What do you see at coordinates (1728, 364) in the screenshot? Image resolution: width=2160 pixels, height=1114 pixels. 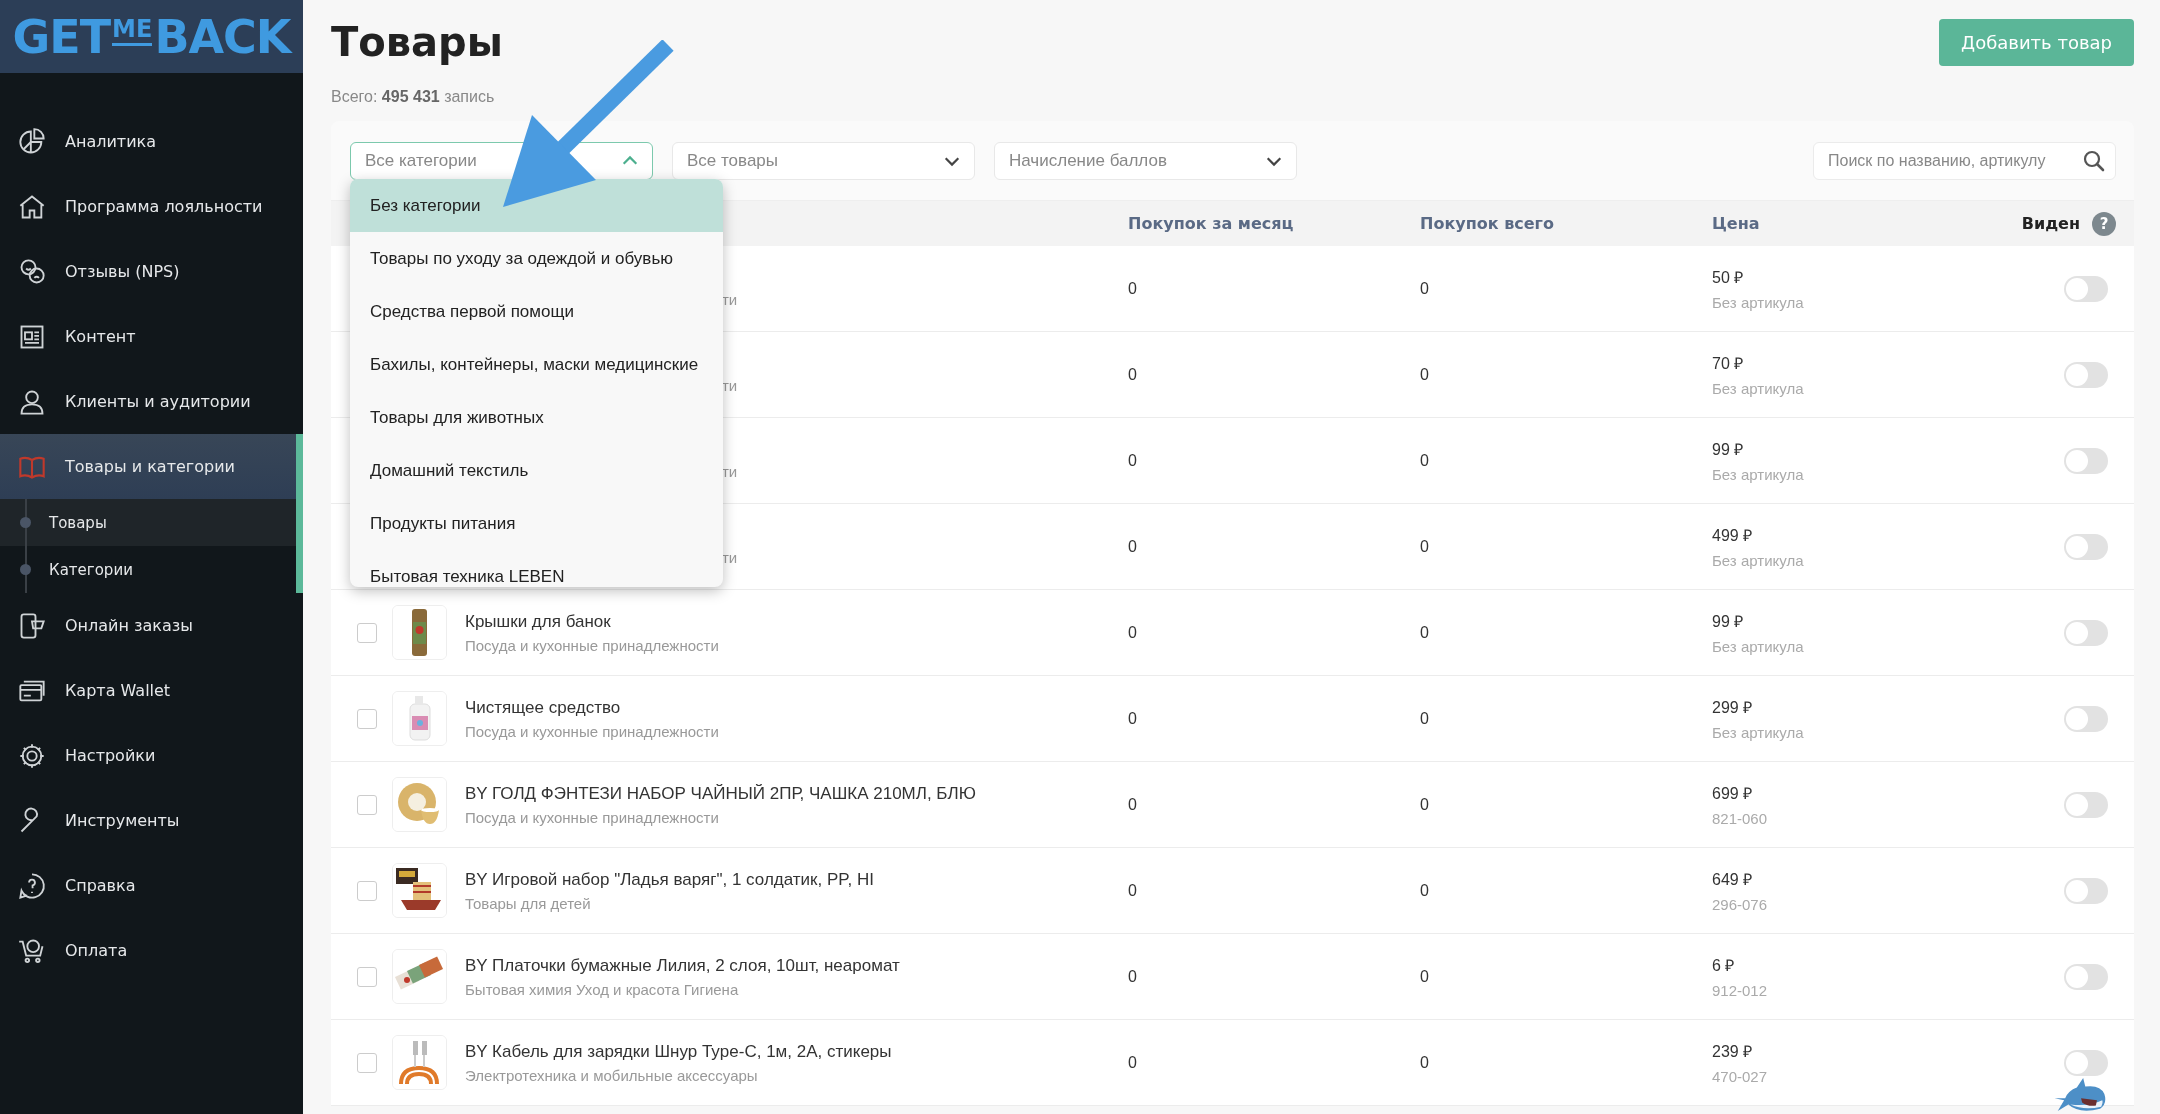 I see `price-text: 70 ₽` at bounding box center [1728, 364].